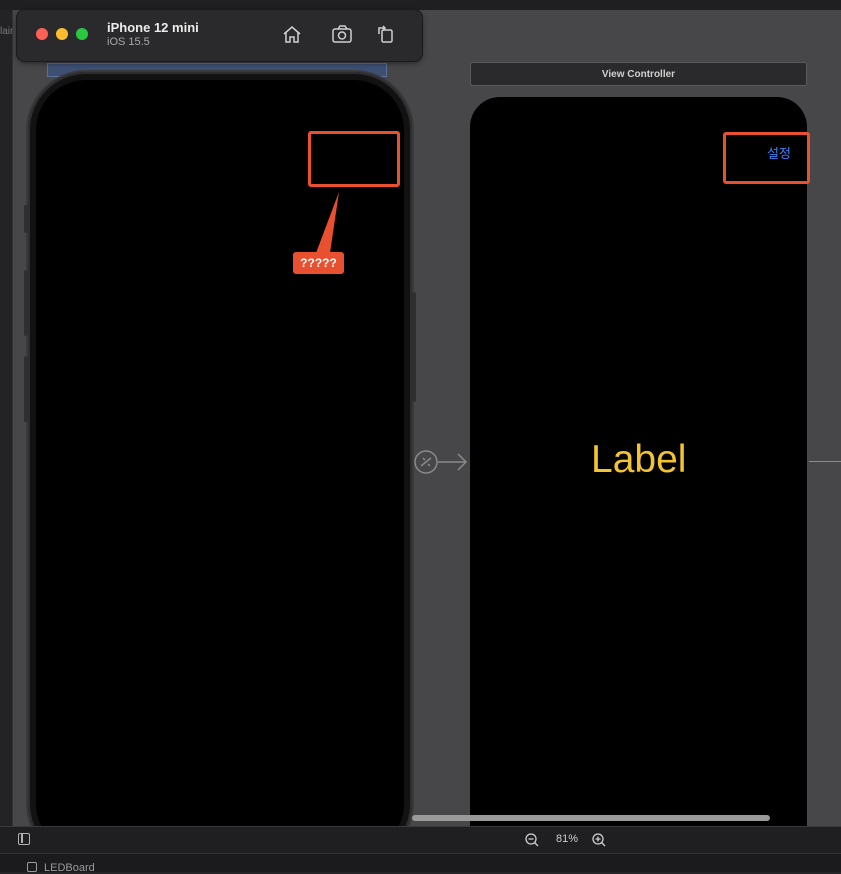 This screenshot has width=841, height=874. I want to click on device-name: iPhone 12 mini, so click(153, 27).